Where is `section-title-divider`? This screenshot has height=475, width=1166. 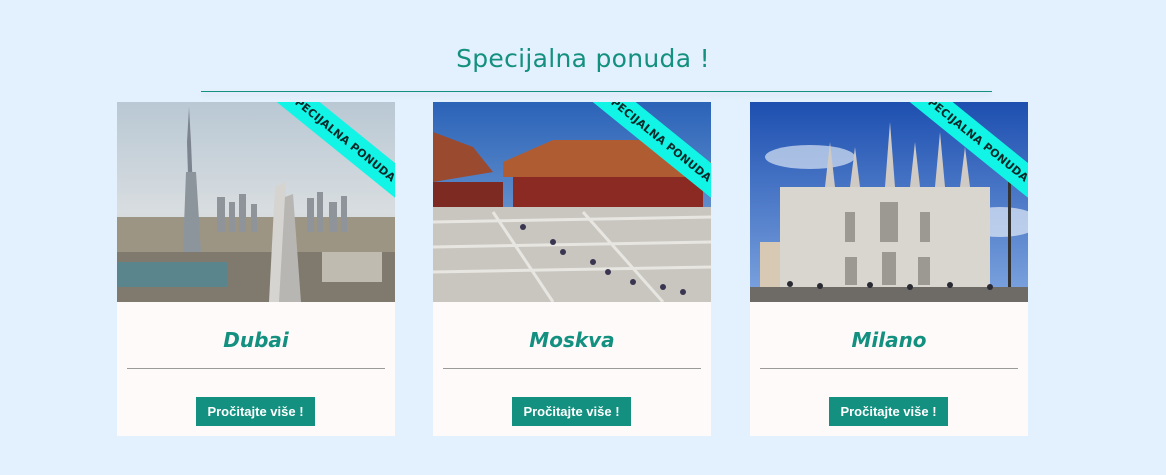
section-title-divider is located at coordinates (596, 91).